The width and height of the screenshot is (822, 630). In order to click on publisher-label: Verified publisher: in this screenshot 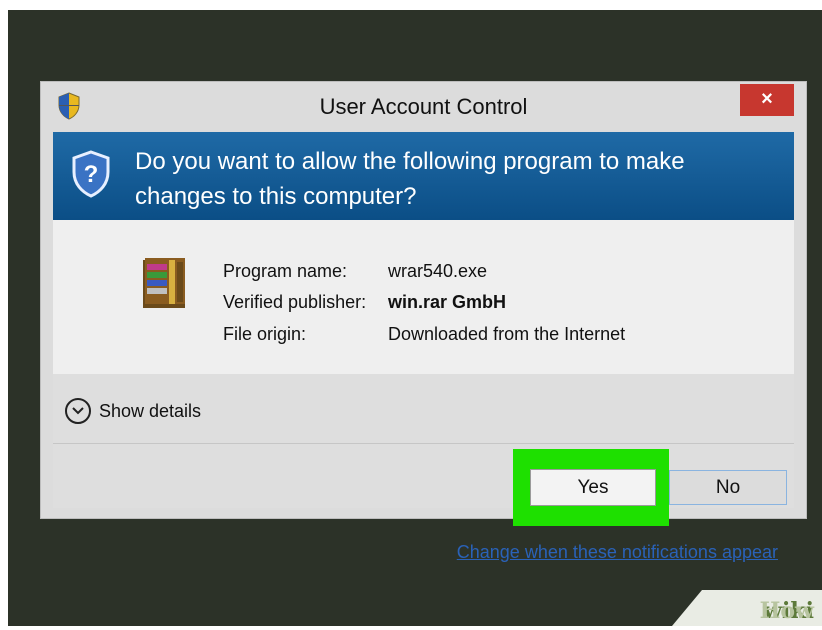, I will do `click(295, 302)`.